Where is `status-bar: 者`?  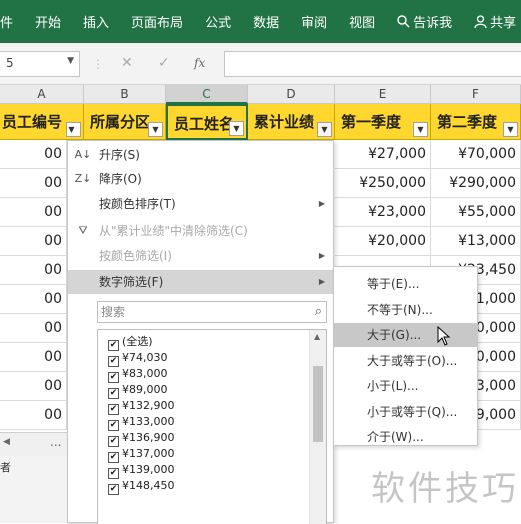 status-bar: 者 is located at coordinates (33, 489).